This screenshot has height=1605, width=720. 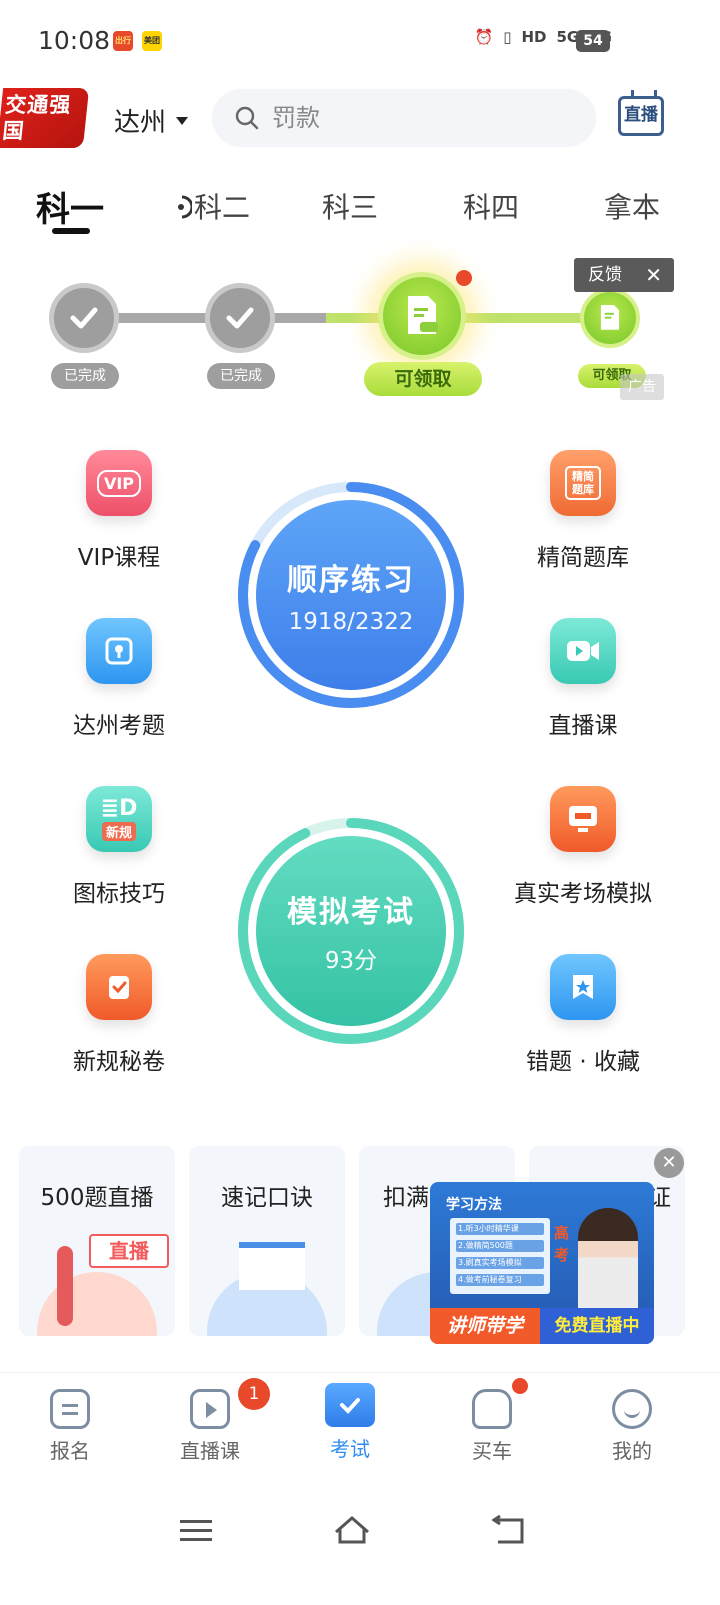 I want to click on folder-check-icon, so click(x=350, y=1405).